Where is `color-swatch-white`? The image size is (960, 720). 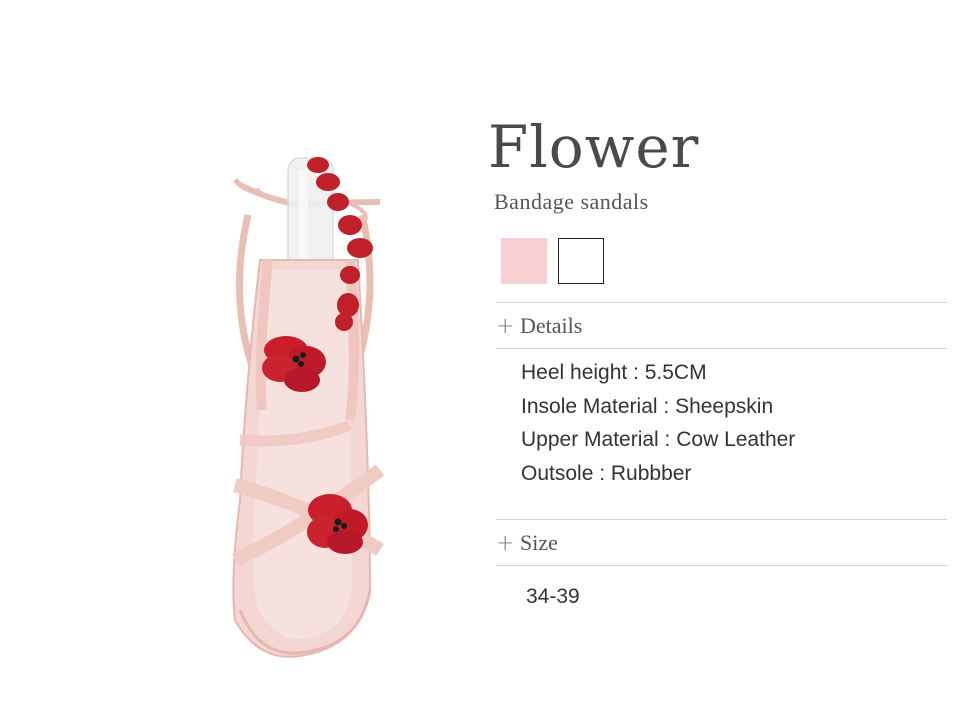 color-swatch-white is located at coordinates (581, 261).